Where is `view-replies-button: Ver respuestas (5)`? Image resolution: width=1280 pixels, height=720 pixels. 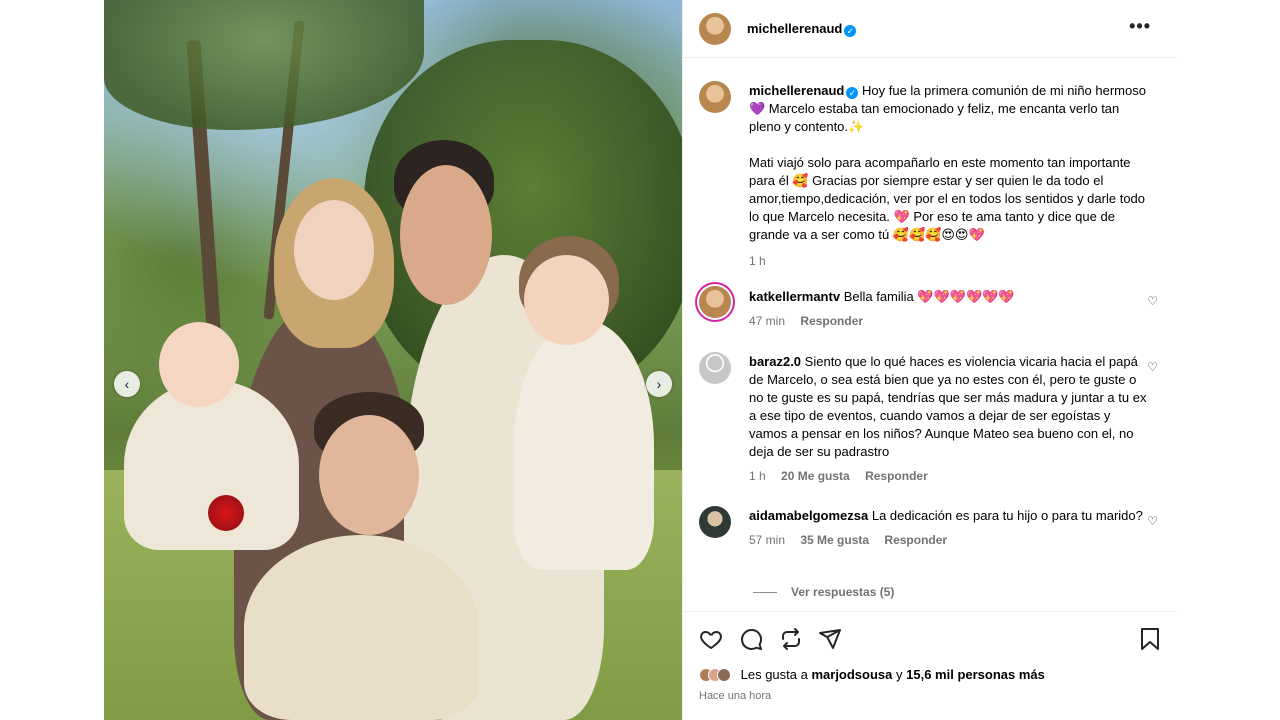
view-replies-button: Ver respuestas (5) is located at coordinates (823, 592).